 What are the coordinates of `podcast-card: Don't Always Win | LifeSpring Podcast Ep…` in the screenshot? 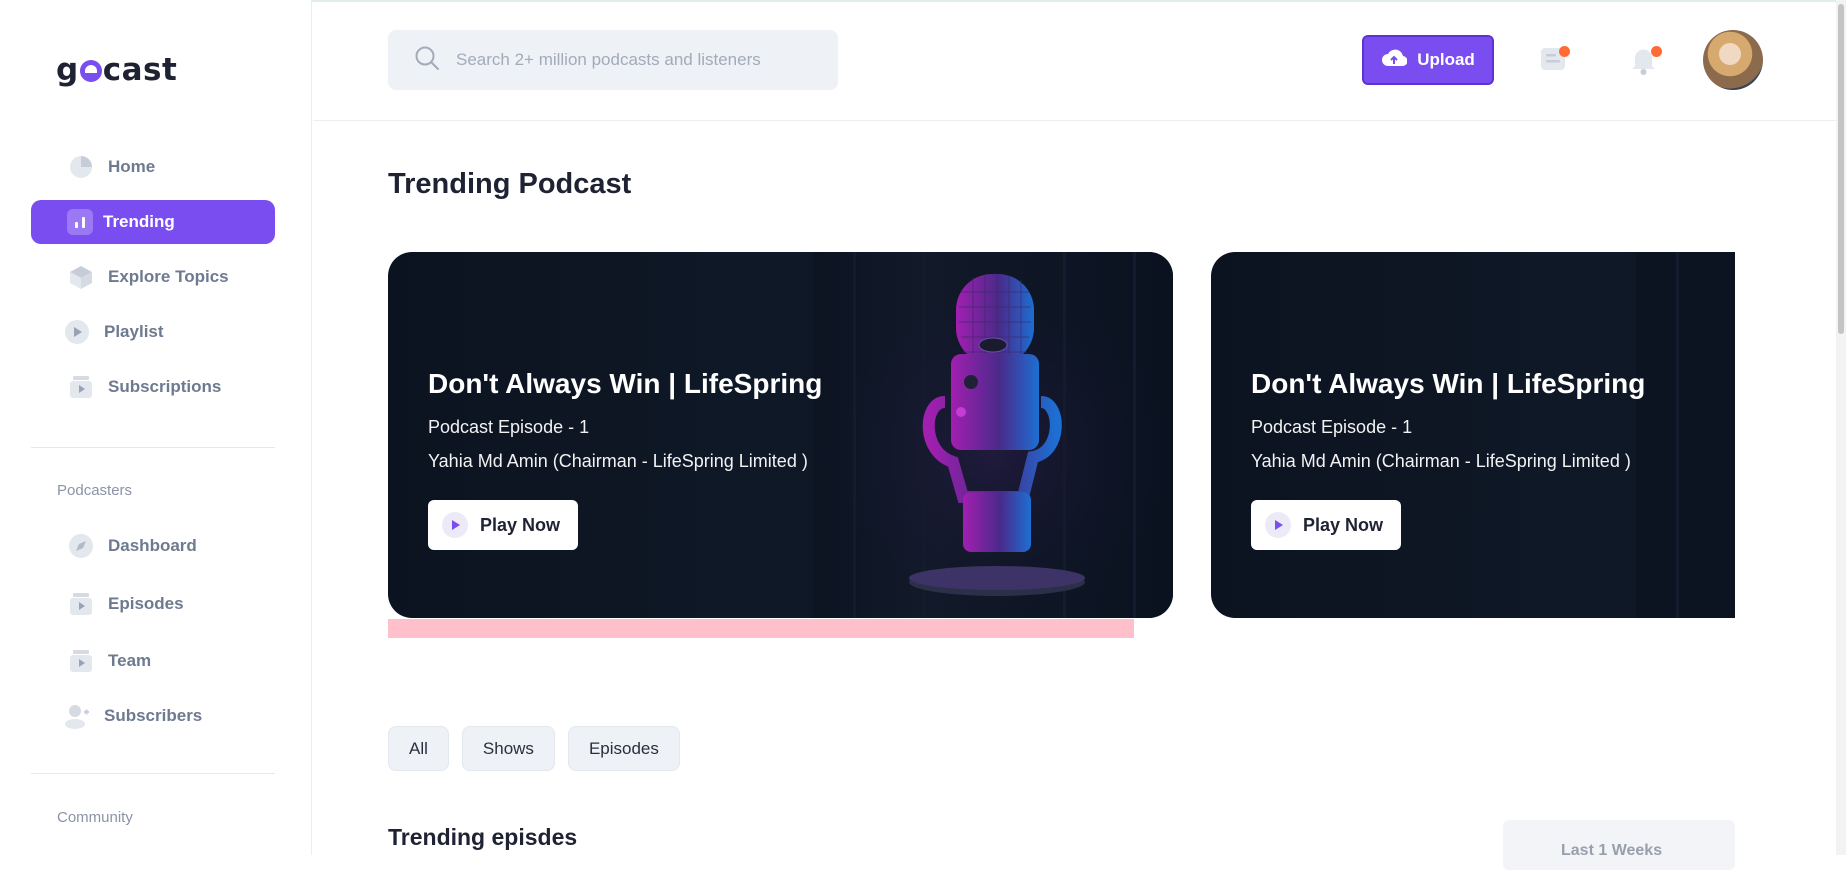 It's located at (1473, 435).